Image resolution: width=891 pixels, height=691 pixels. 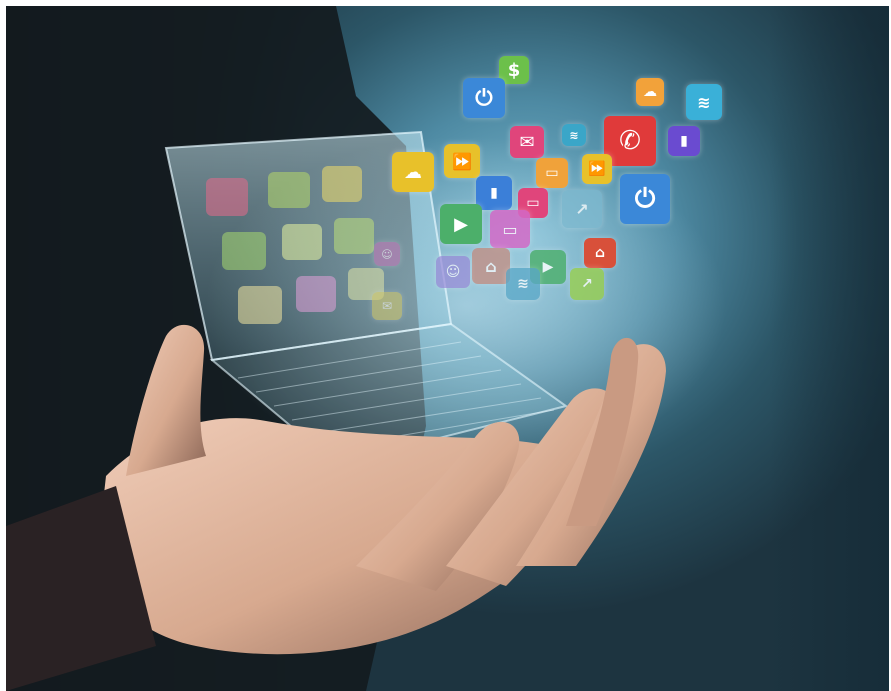 What do you see at coordinates (574, 135) in the screenshot?
I see `wifi-small-icon: ≋` at bounding box center [574, 135].